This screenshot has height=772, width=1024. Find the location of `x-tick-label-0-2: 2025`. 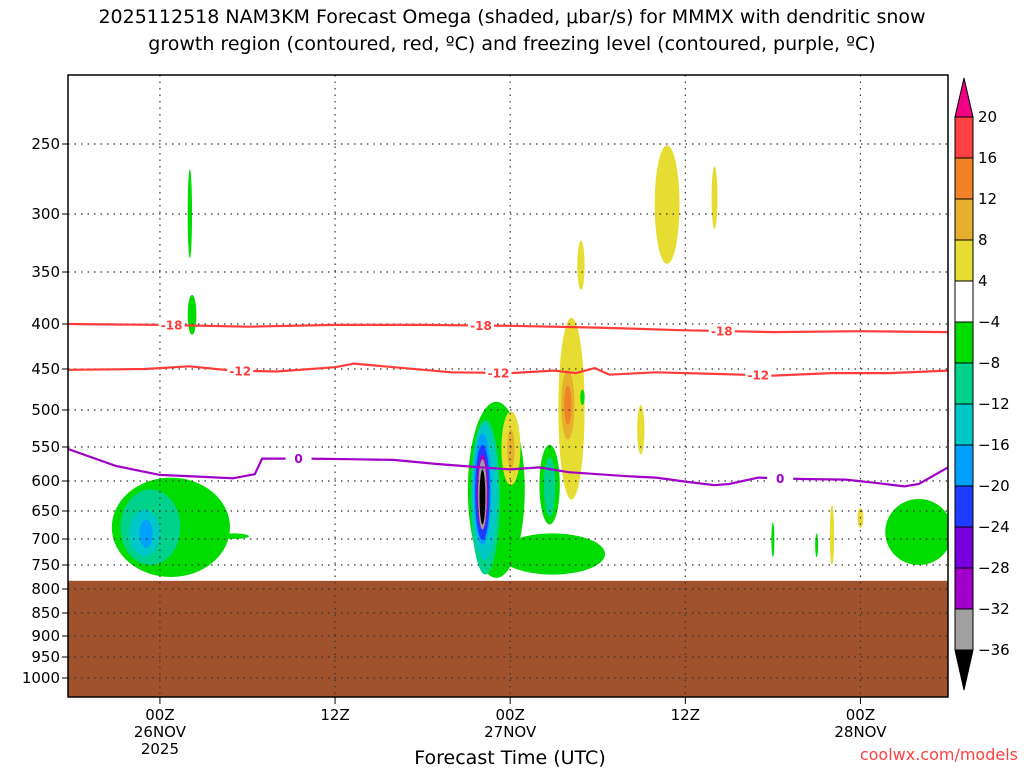

x-tick-label-0-2: 2025 is located at coordinates (160, 749).